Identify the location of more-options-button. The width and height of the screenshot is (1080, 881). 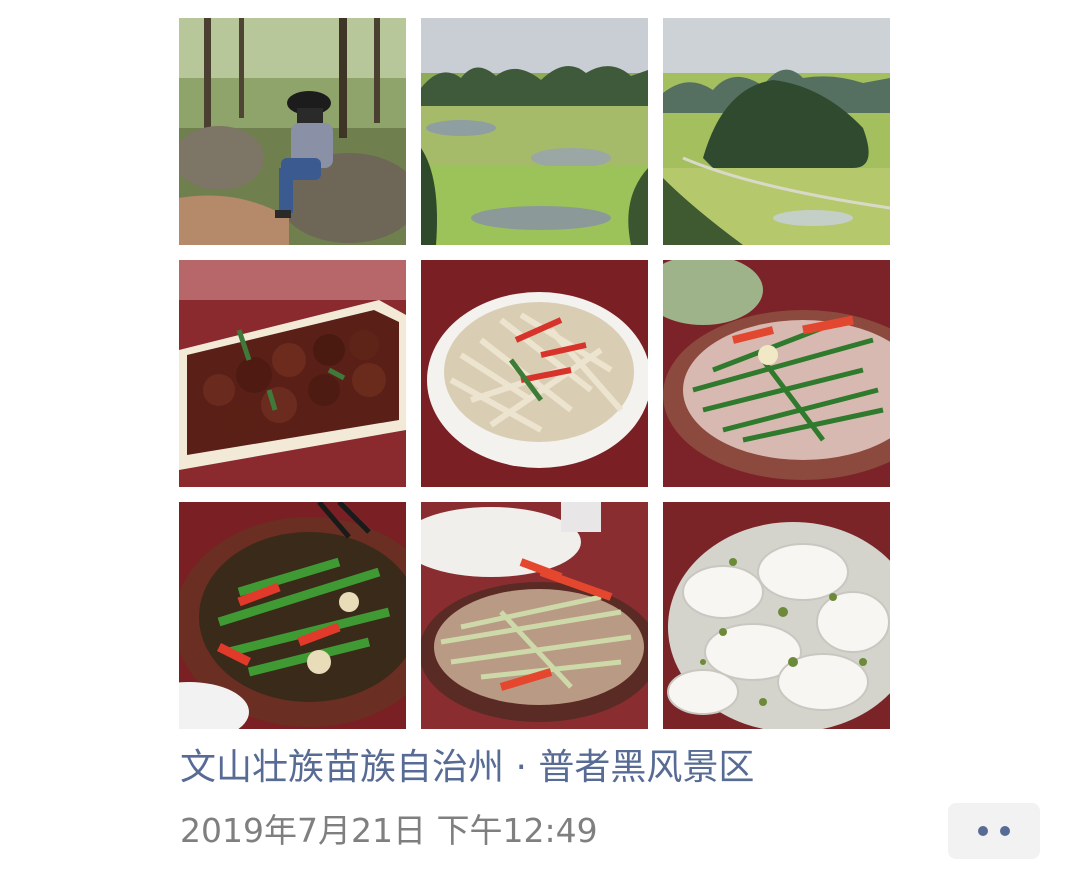
(994, 831).